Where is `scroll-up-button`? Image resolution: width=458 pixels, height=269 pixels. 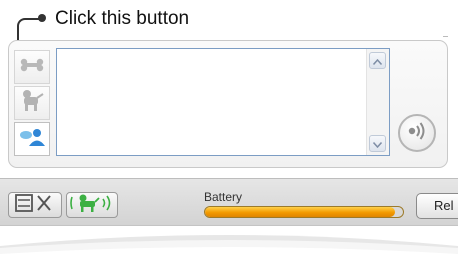 scroll-up-button is located at coordinates (377, 60).